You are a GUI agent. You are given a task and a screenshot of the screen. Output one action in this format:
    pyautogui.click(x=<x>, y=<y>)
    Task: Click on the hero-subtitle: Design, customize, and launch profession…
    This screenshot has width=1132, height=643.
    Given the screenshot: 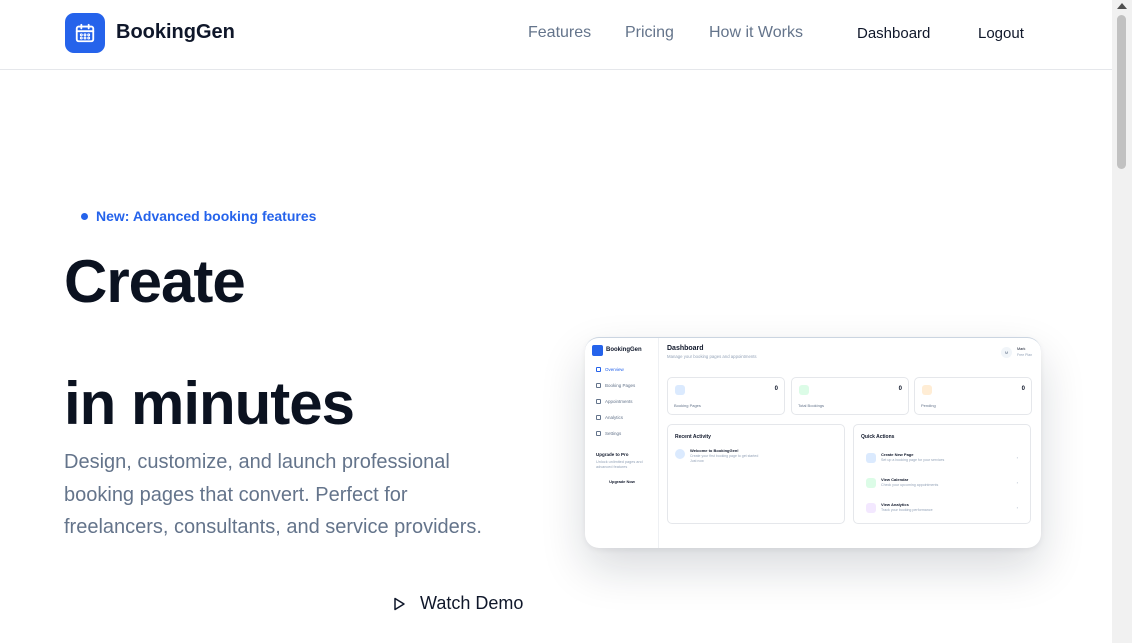 What is the action you would take?
    pyautogui.click(x=273, y=494)
    